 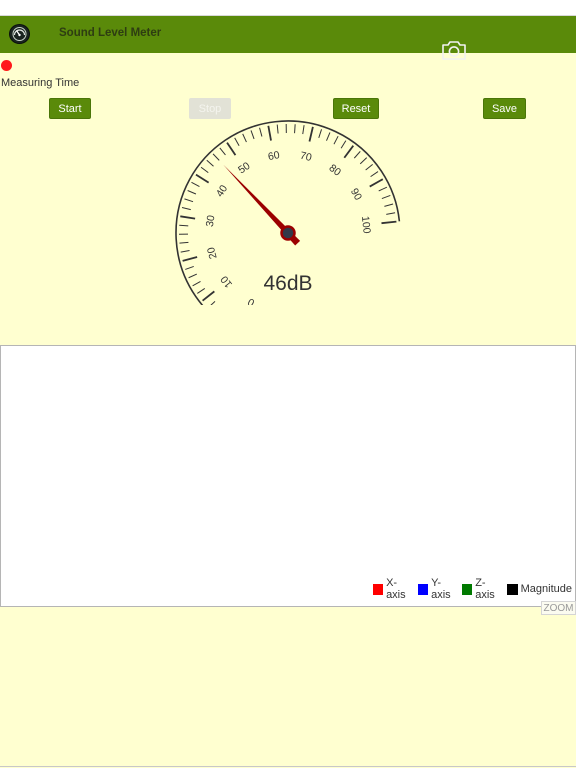 I want to click on gauge-tick-label: 90, so click(x=356, y=194).